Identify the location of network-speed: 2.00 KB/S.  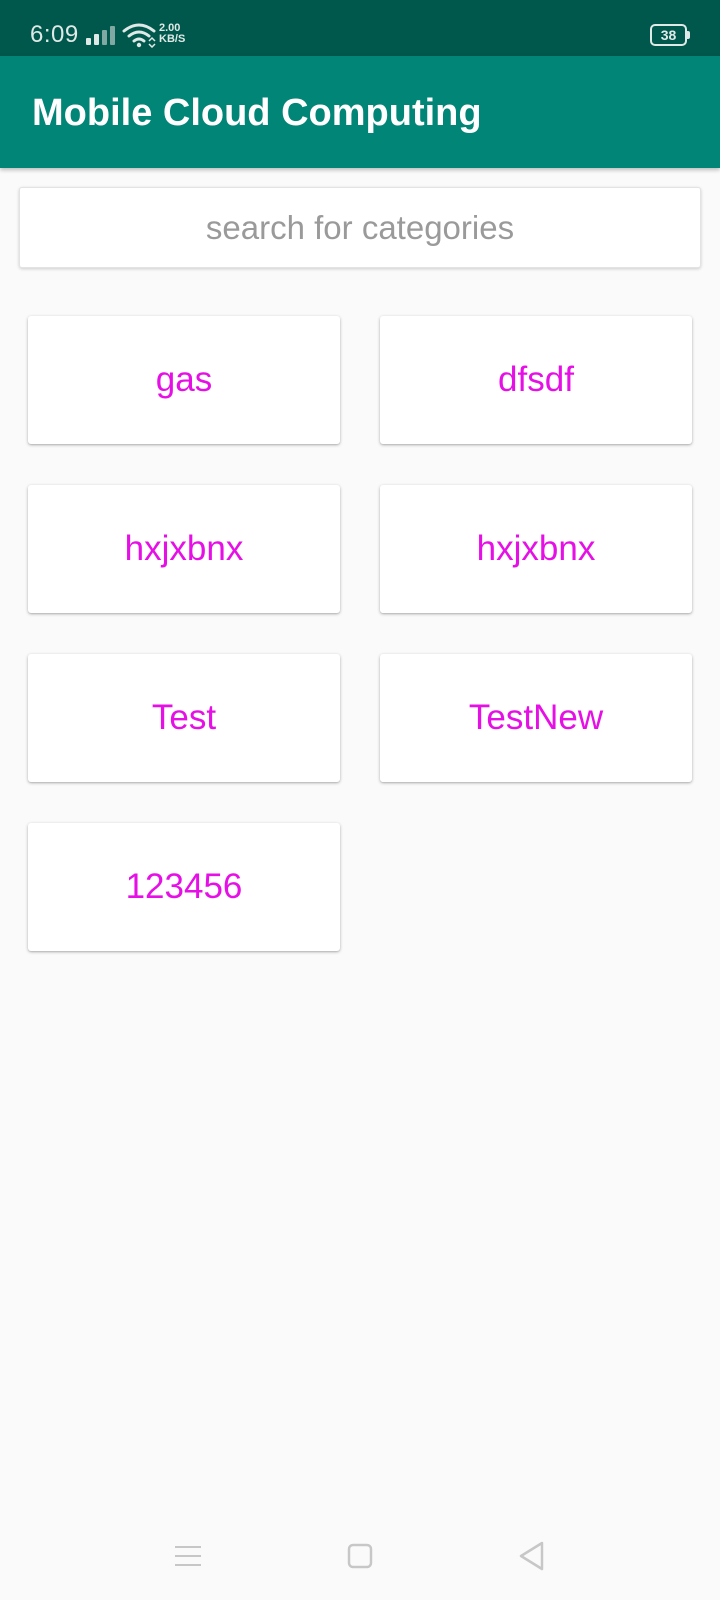
(172, 34).